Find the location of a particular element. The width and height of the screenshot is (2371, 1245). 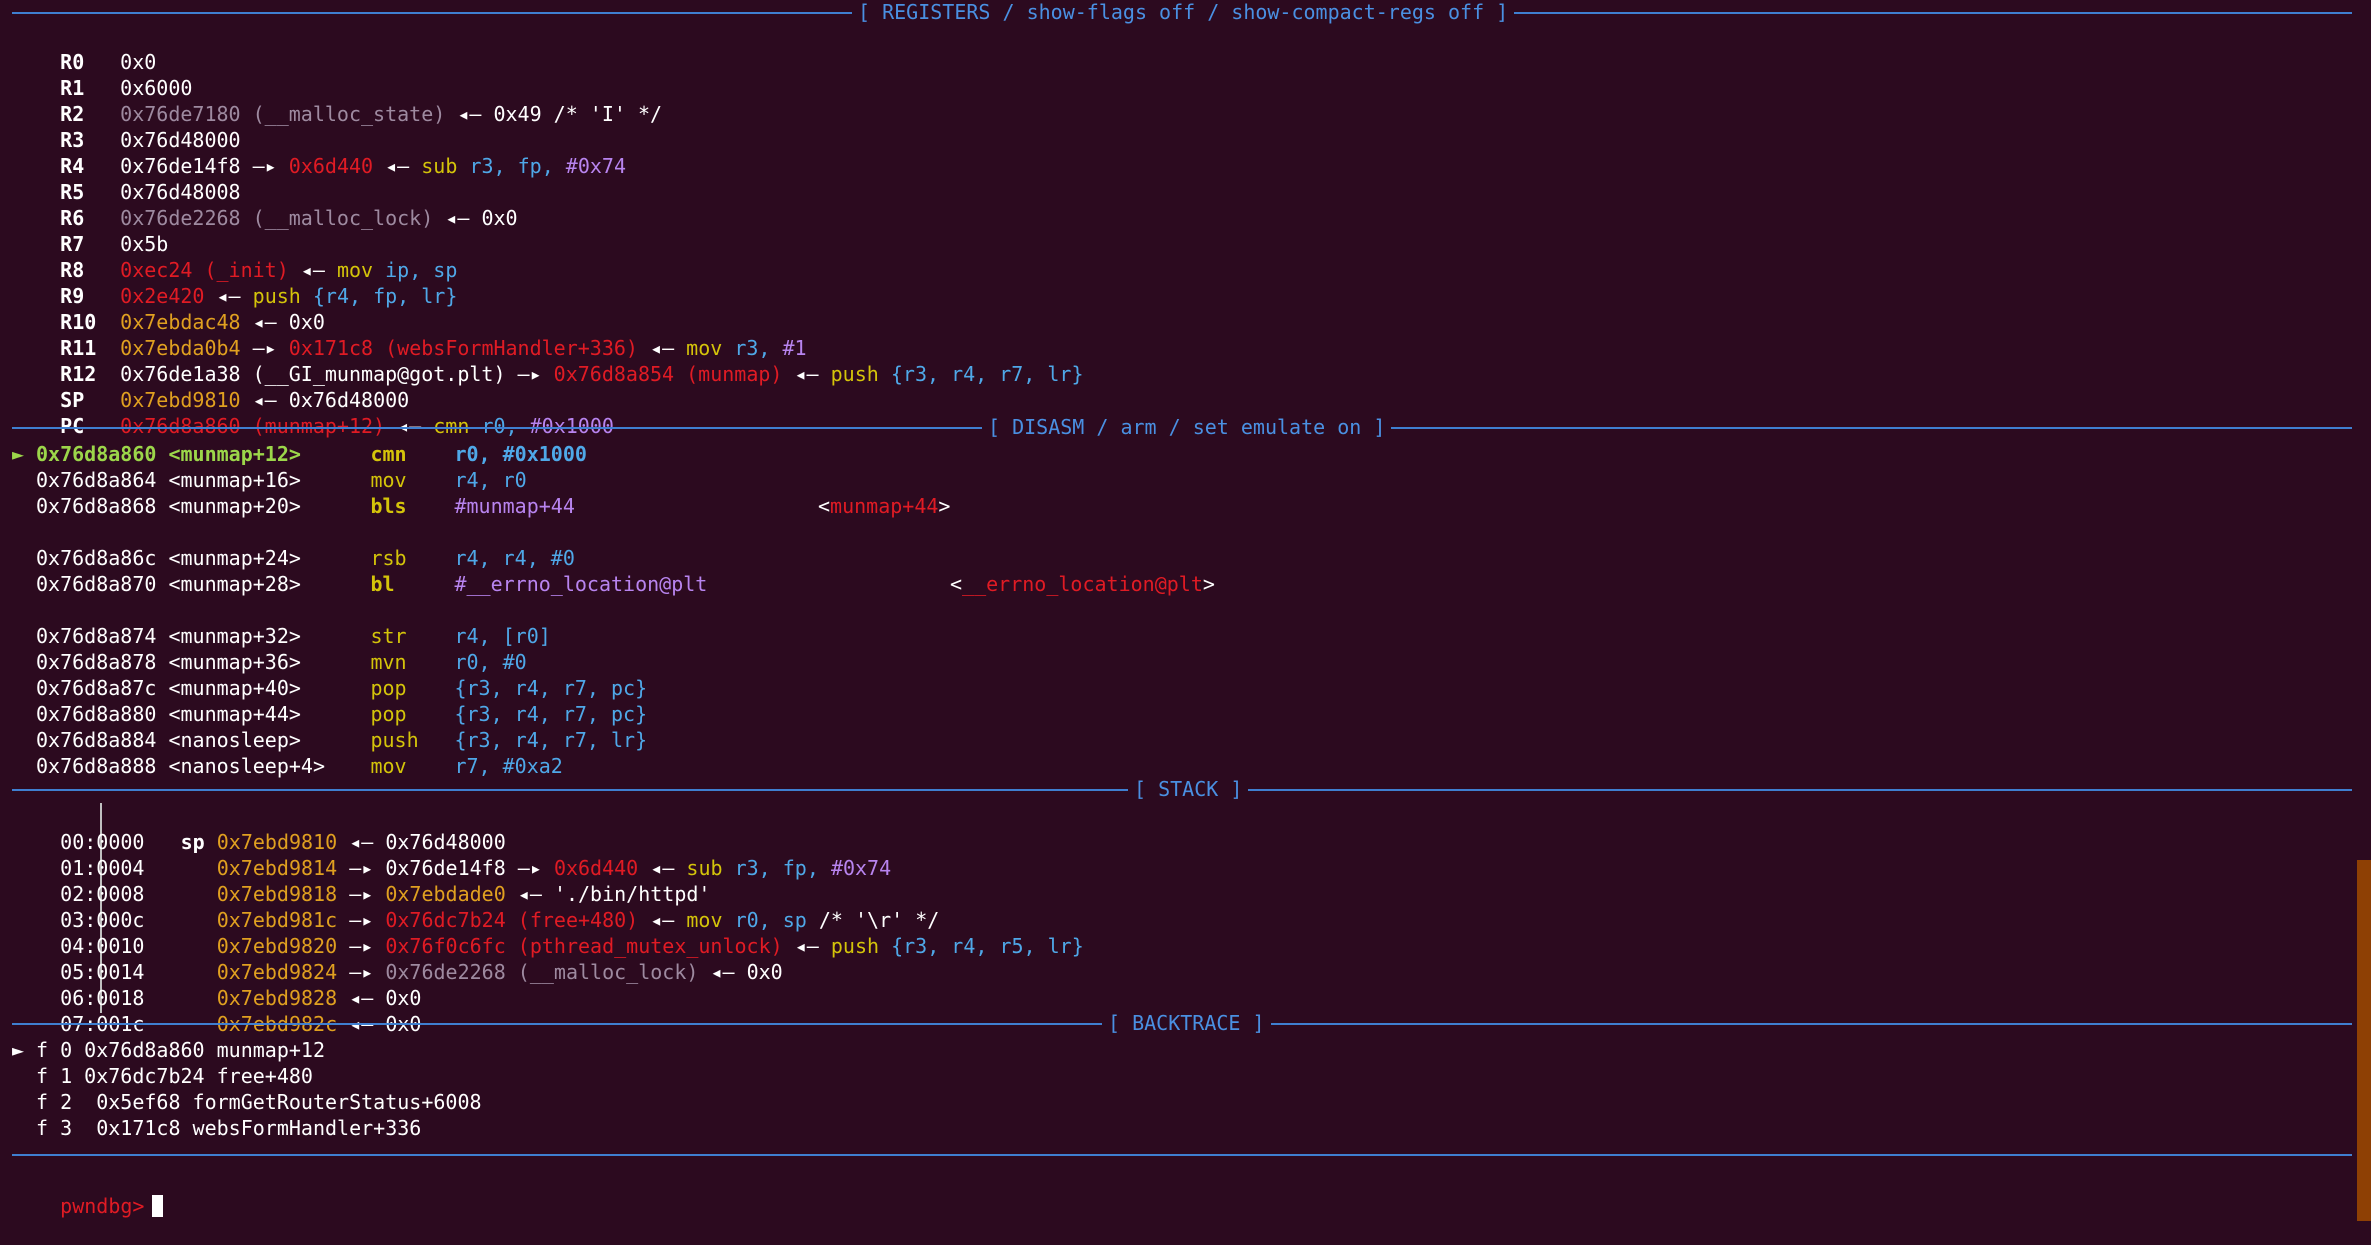

disasm-operands: {r3, r4, r7, pc} is located at coordinates (551, 688).